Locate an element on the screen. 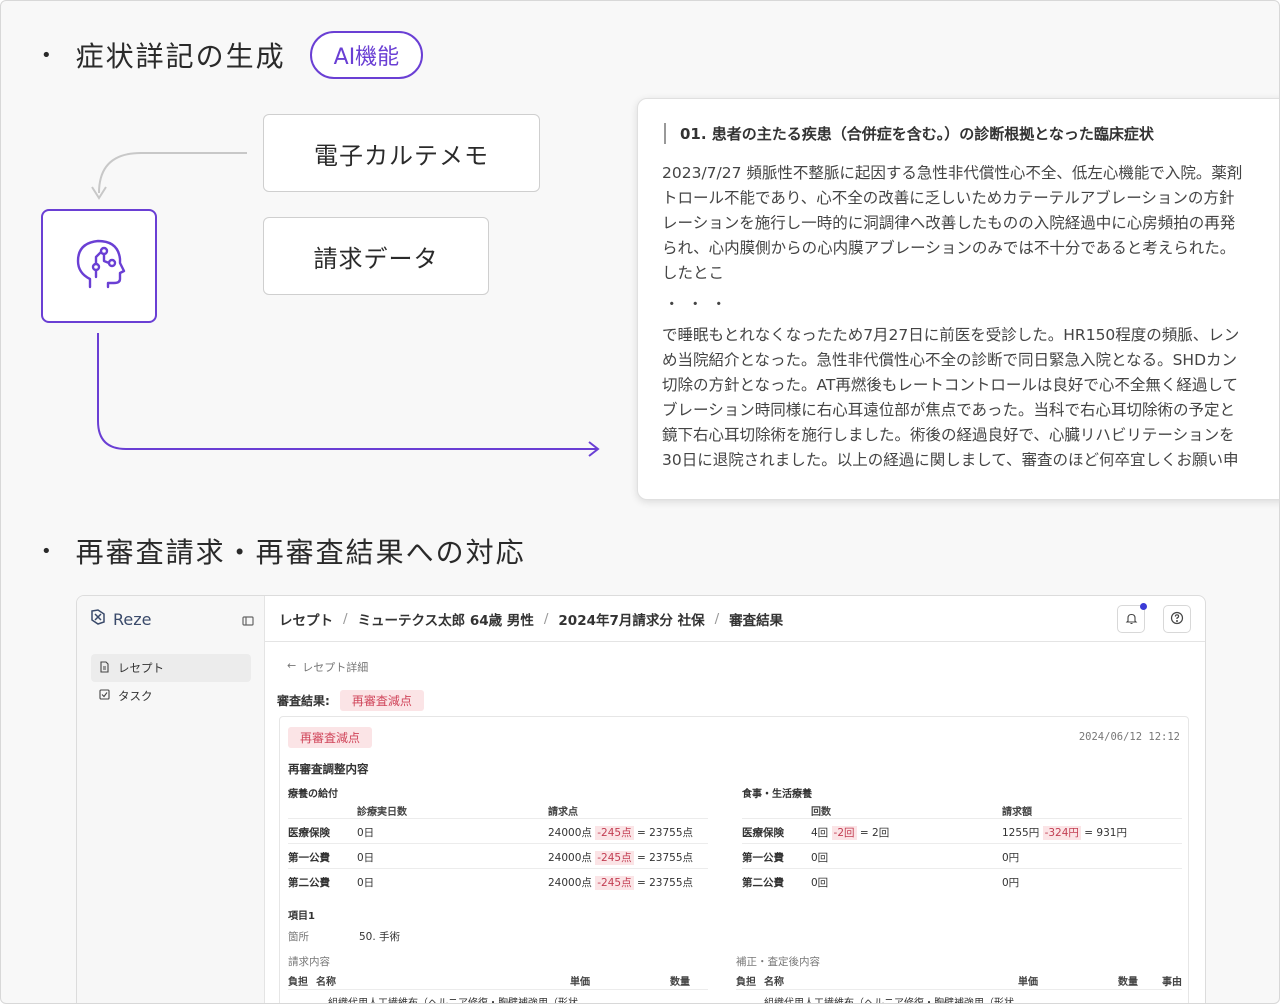 The width and height of the screenshot is (1280, 1004). sidebar: Reze レセプト タスク is located at coordinates (171, 799).